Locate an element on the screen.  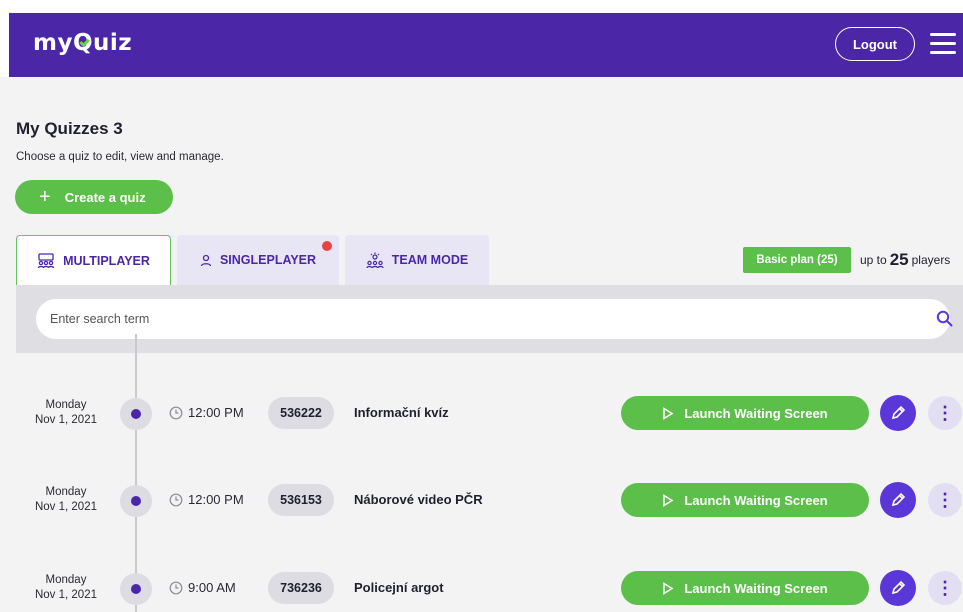
search-panel is located at coordinates (489, 319).